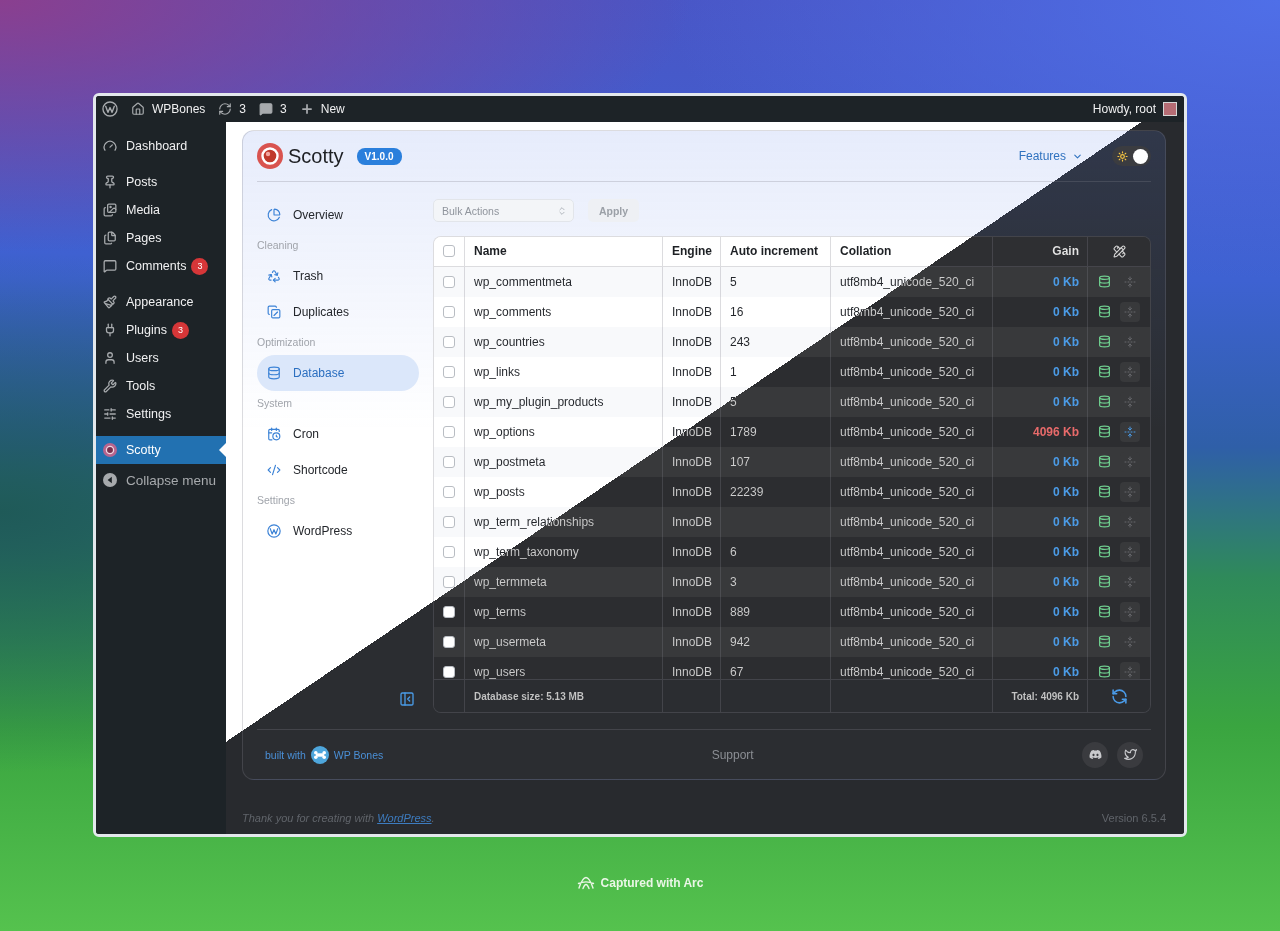  I want to click on collapse-menu-button: Collapse menu, so click(161, 480).